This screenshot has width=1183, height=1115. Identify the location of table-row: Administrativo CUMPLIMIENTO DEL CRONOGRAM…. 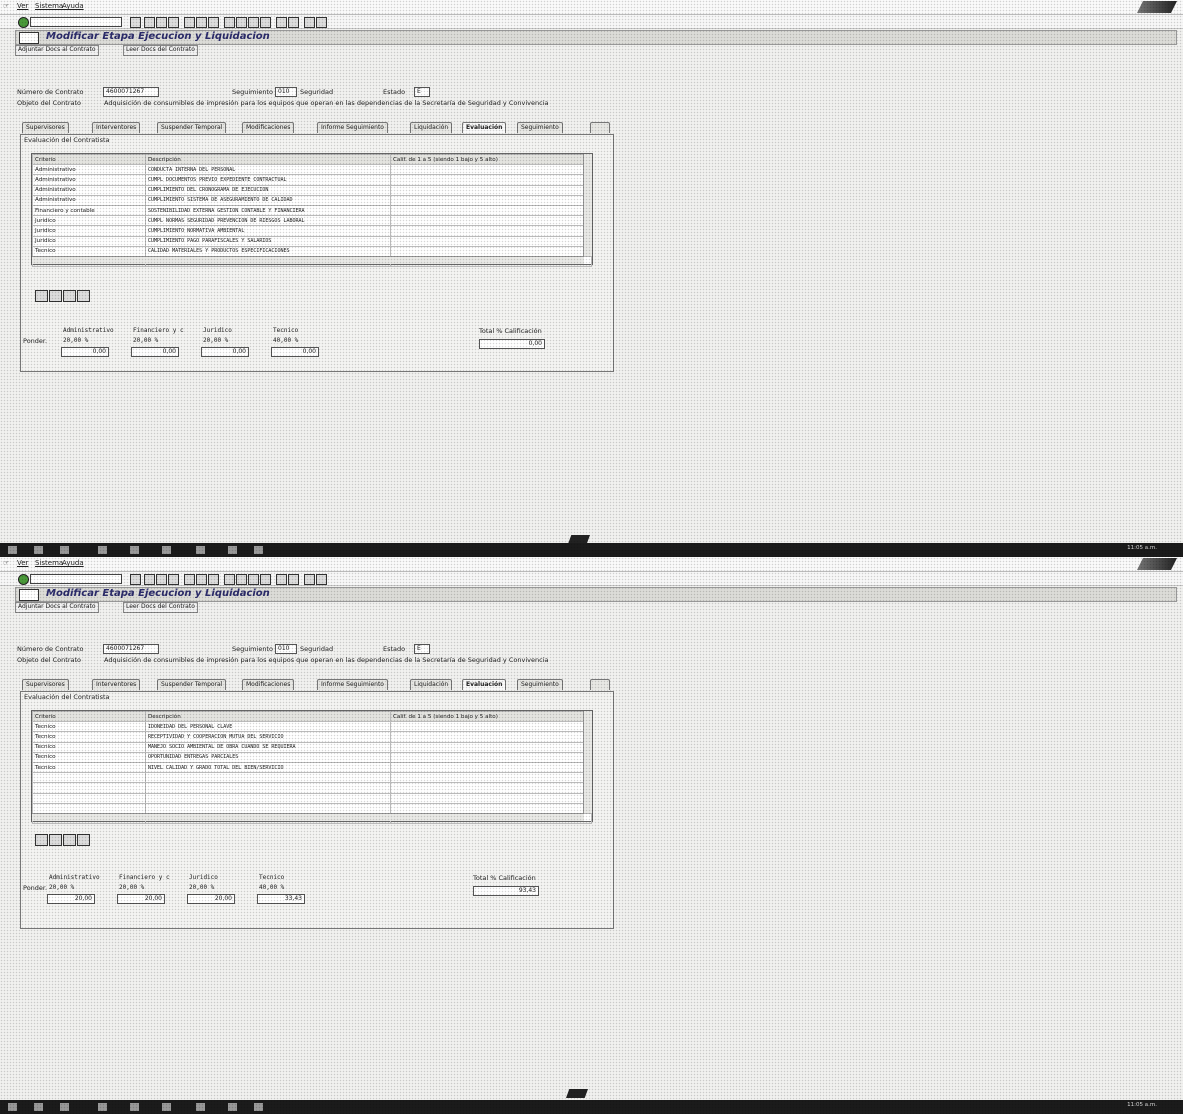
(312, 190).